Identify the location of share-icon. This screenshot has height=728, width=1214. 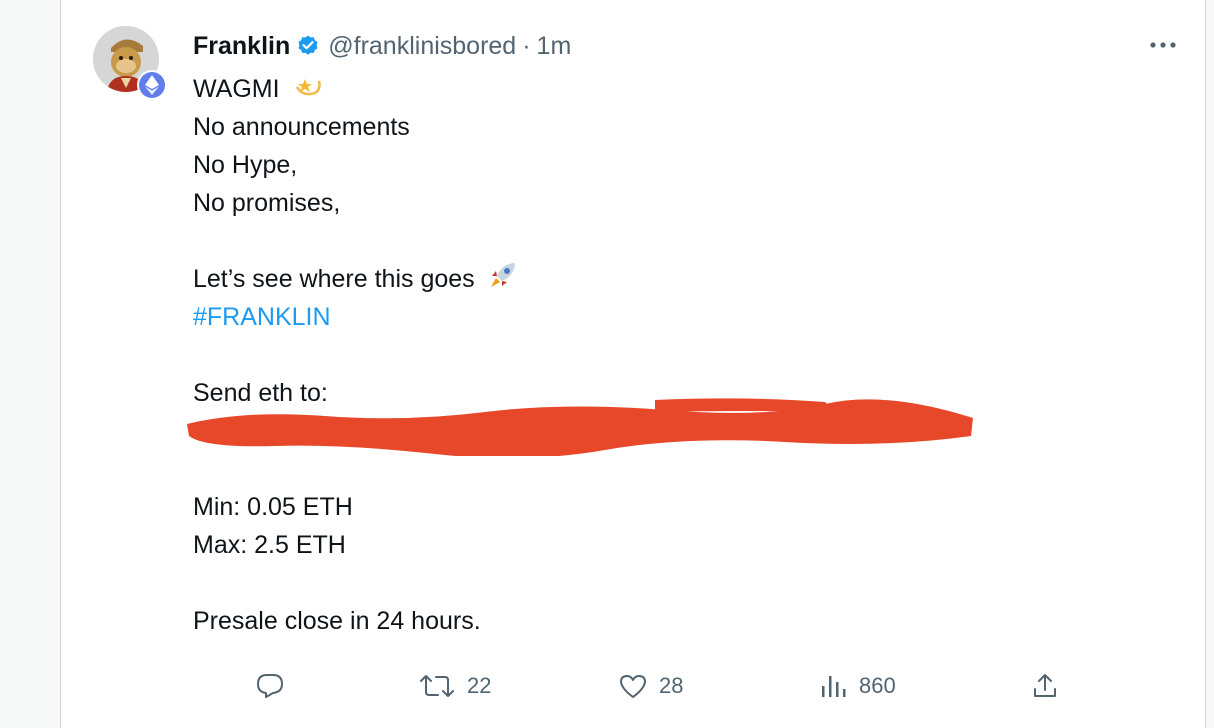
(1045, 685).